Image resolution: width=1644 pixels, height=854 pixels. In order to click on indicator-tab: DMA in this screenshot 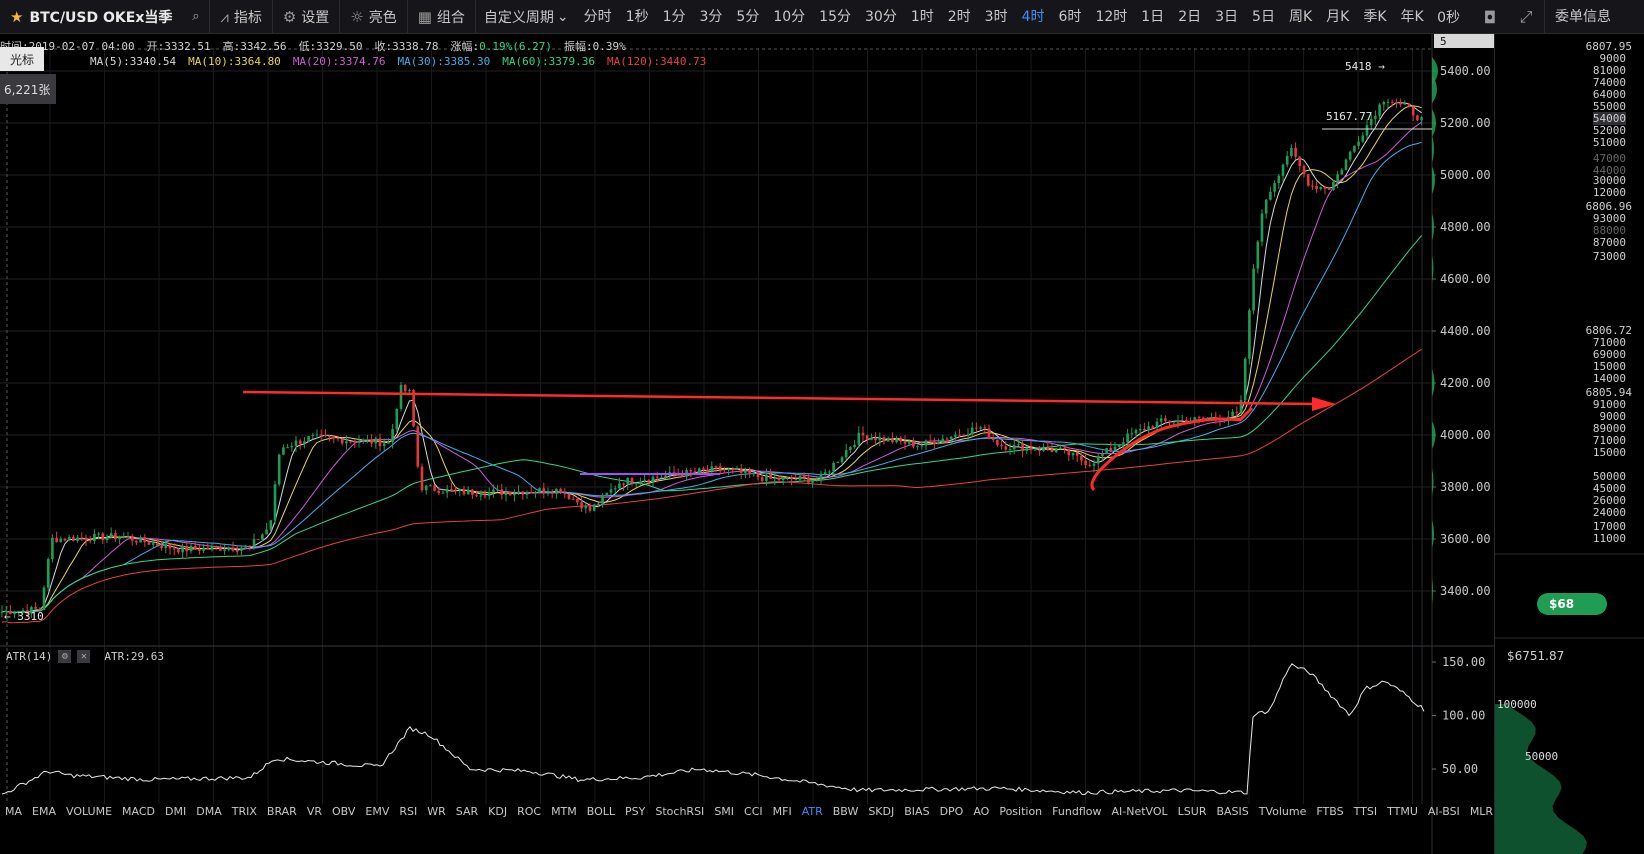, I will do `click(209, 812)`.